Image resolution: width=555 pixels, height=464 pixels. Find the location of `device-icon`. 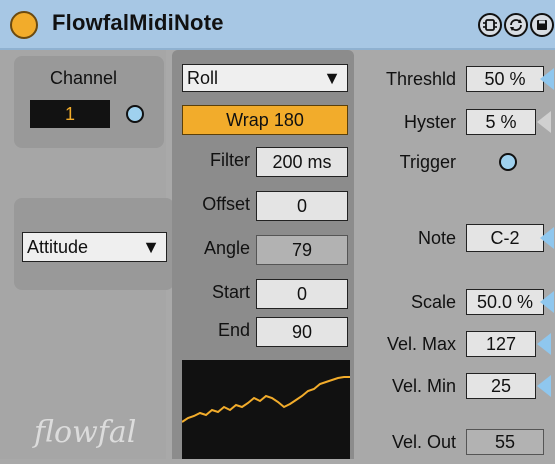

device-icon is located at coordinates (490, 25).